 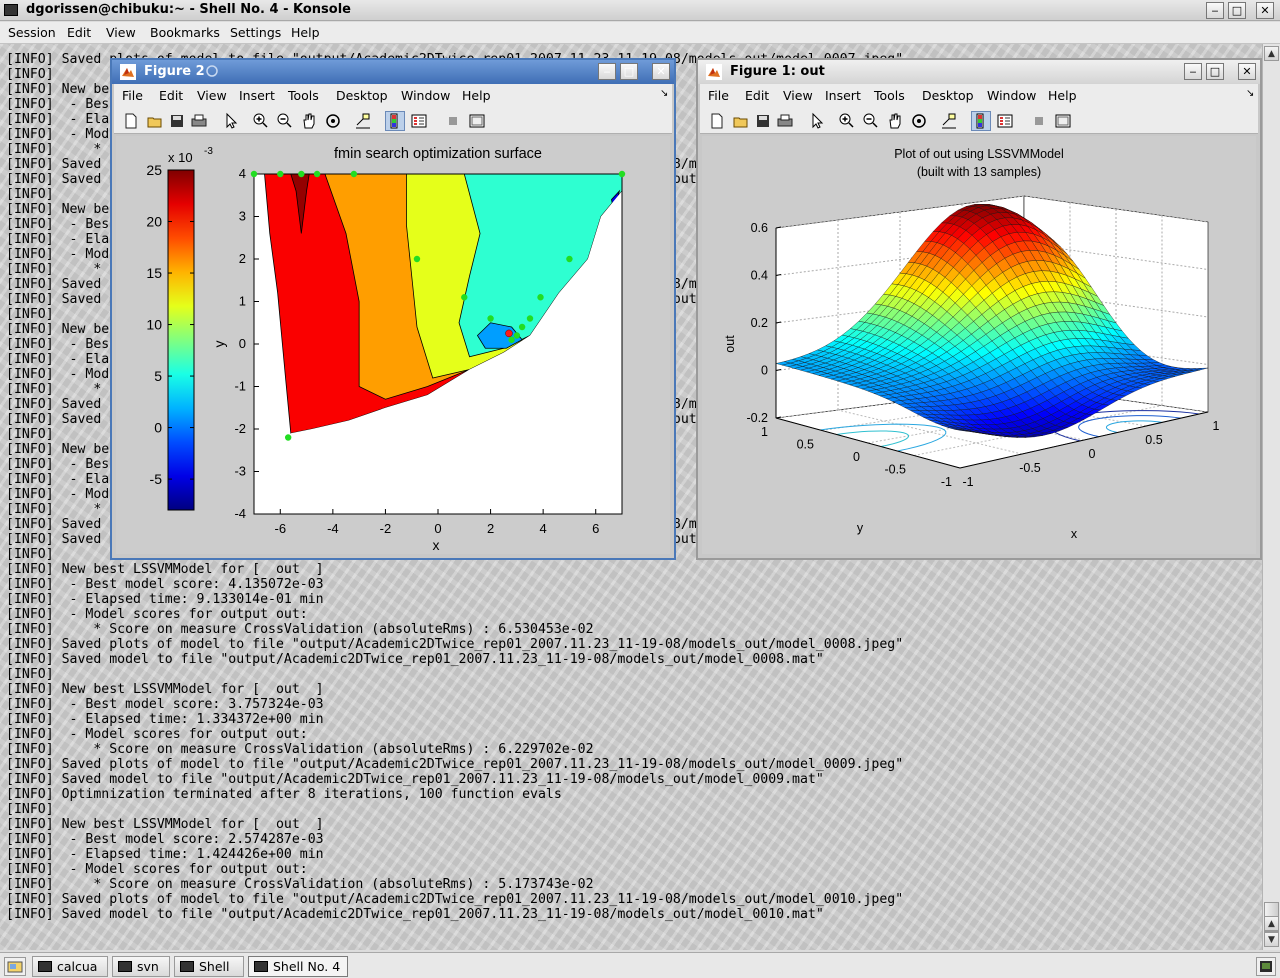 I want to click on z-axis-label: out, so click(x=730, y=344).